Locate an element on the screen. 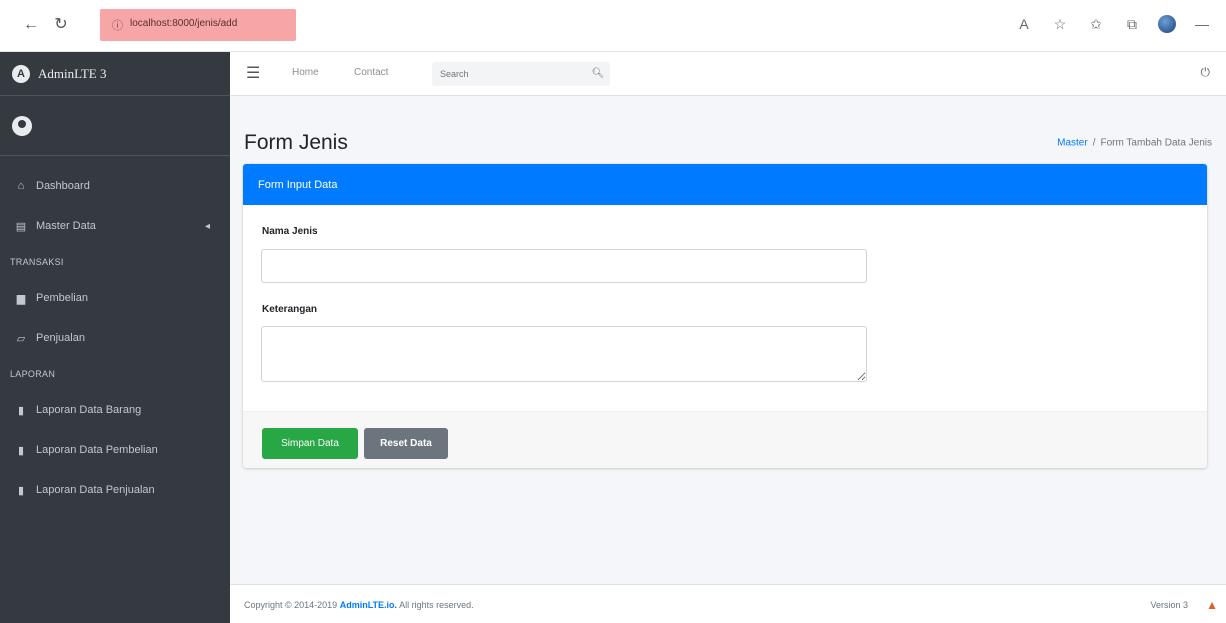 This screenshot has width=1226, height=623. back-arrow-icon: ← is located at coordinates (31, 25).